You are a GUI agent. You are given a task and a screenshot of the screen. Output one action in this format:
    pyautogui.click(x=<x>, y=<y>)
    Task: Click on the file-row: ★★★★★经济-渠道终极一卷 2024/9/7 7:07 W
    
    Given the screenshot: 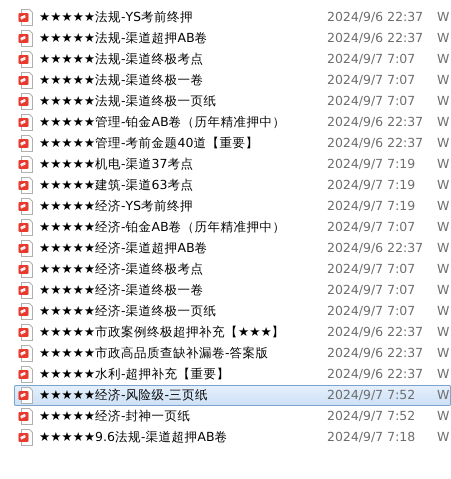 What is the action you would take?
    pyautogui.click(x=232, y=290)
    